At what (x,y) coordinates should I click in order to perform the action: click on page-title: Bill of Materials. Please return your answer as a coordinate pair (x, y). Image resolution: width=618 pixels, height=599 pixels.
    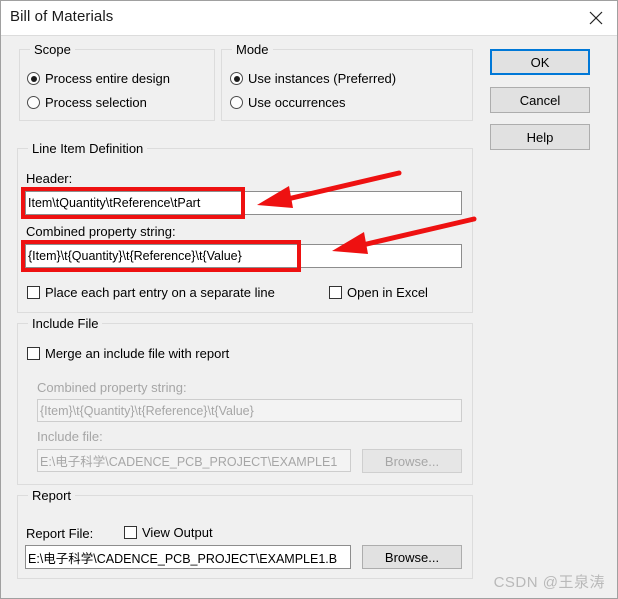
    Looking at the image, I should click on (62, 16).